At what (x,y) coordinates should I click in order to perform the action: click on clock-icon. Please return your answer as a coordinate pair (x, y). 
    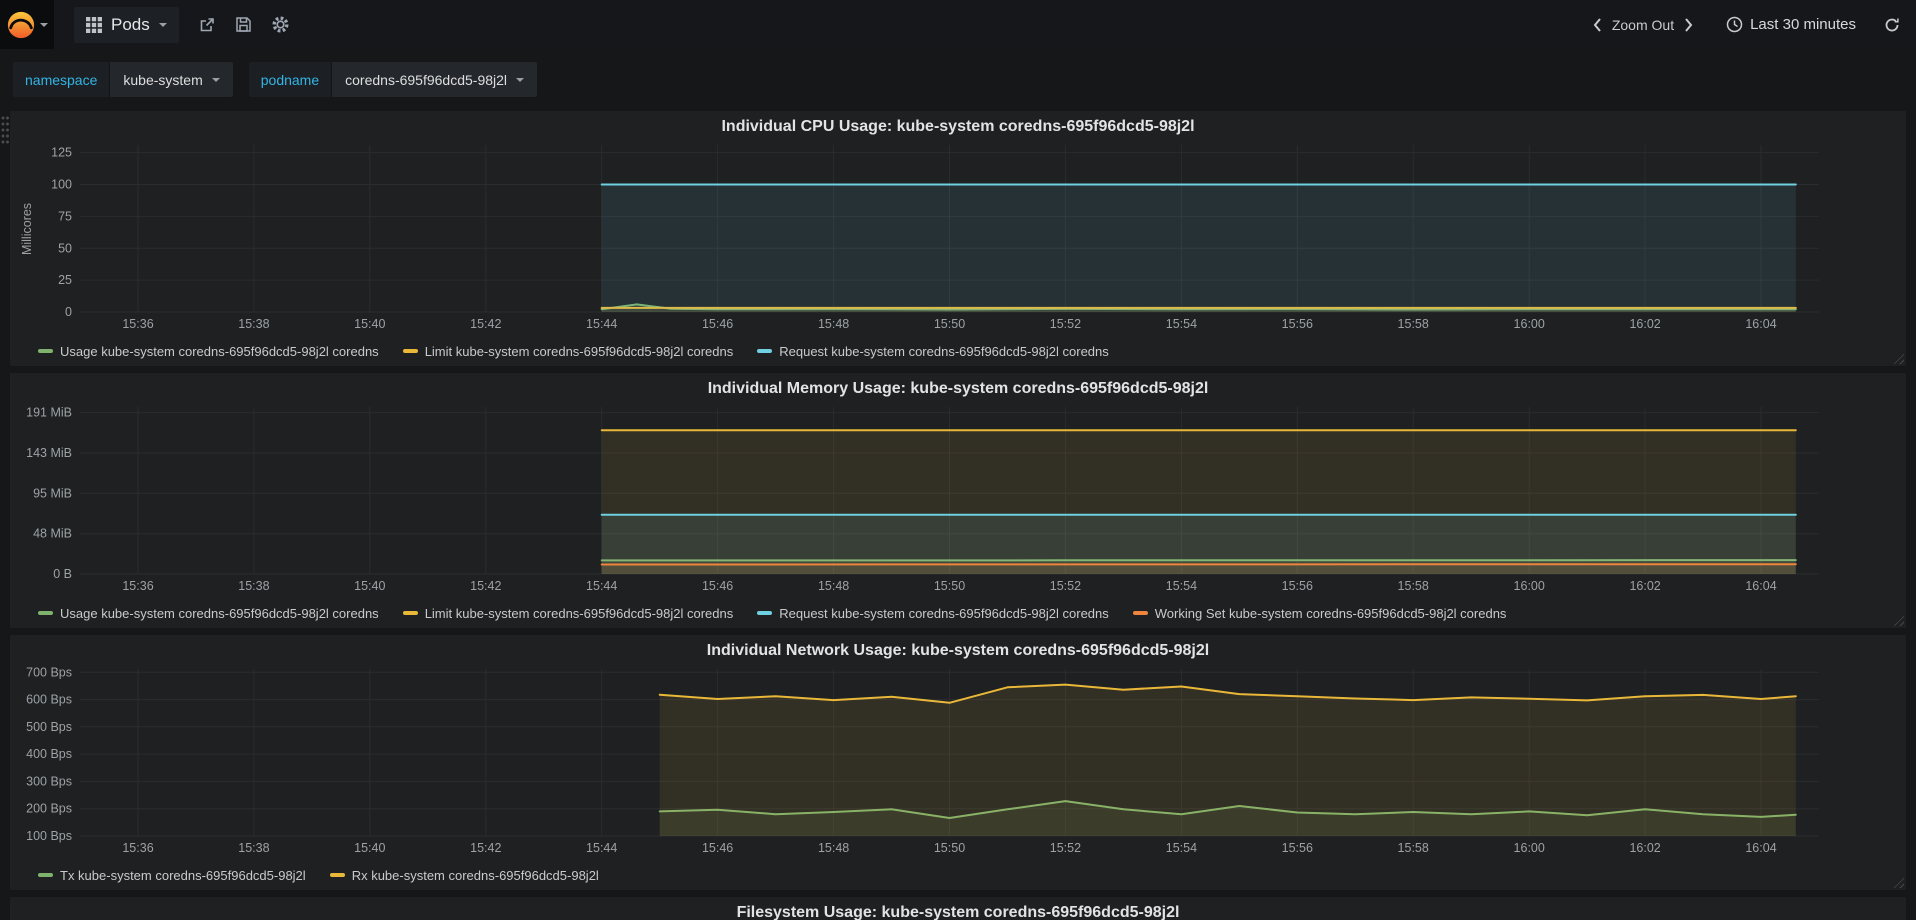
    Looking at the image, I should click on (1734, 24).